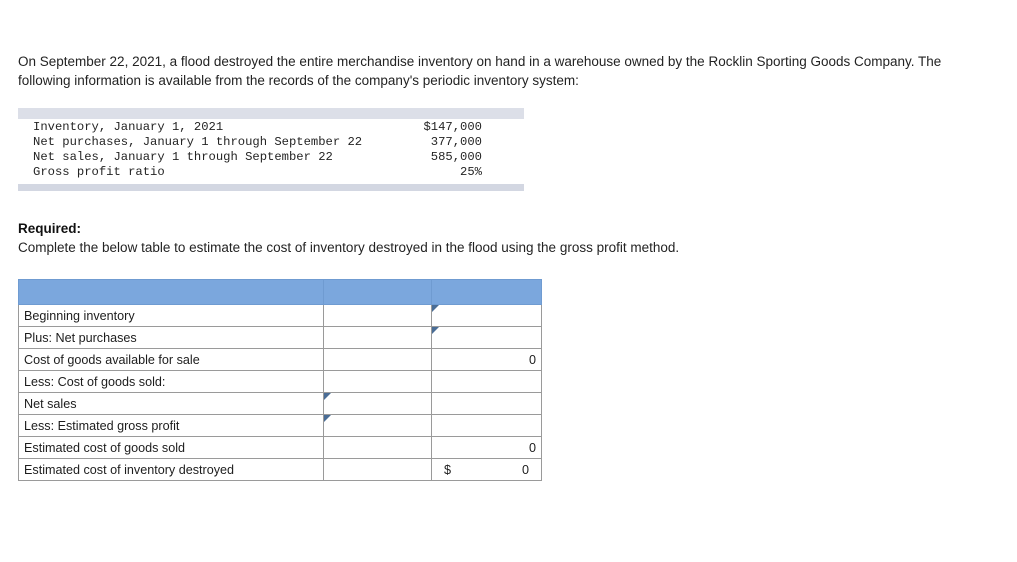  I want to click on worksheet-header-right, so click(486, 292).